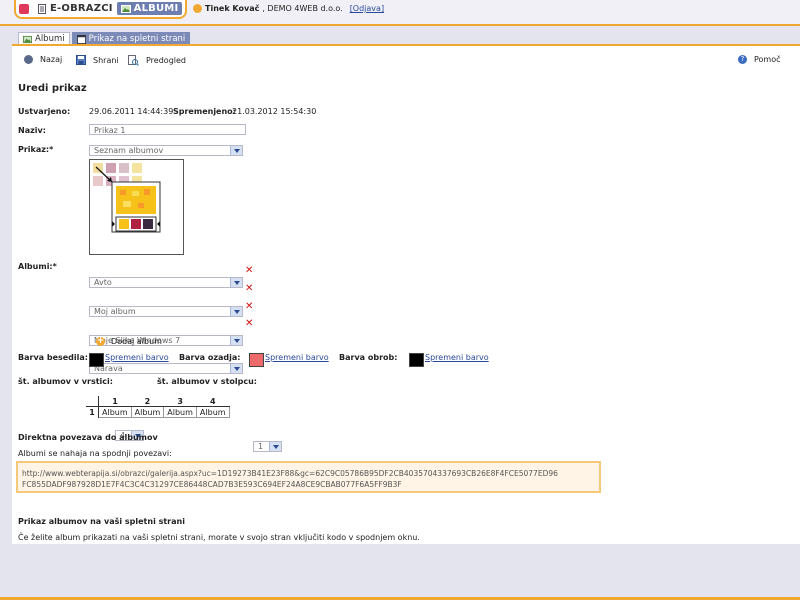 This screenshot has height=600, width=800. Describe the element at coordinates (37, 266) in the screenshot. I see `albums-label: Albumi:*` at that location.